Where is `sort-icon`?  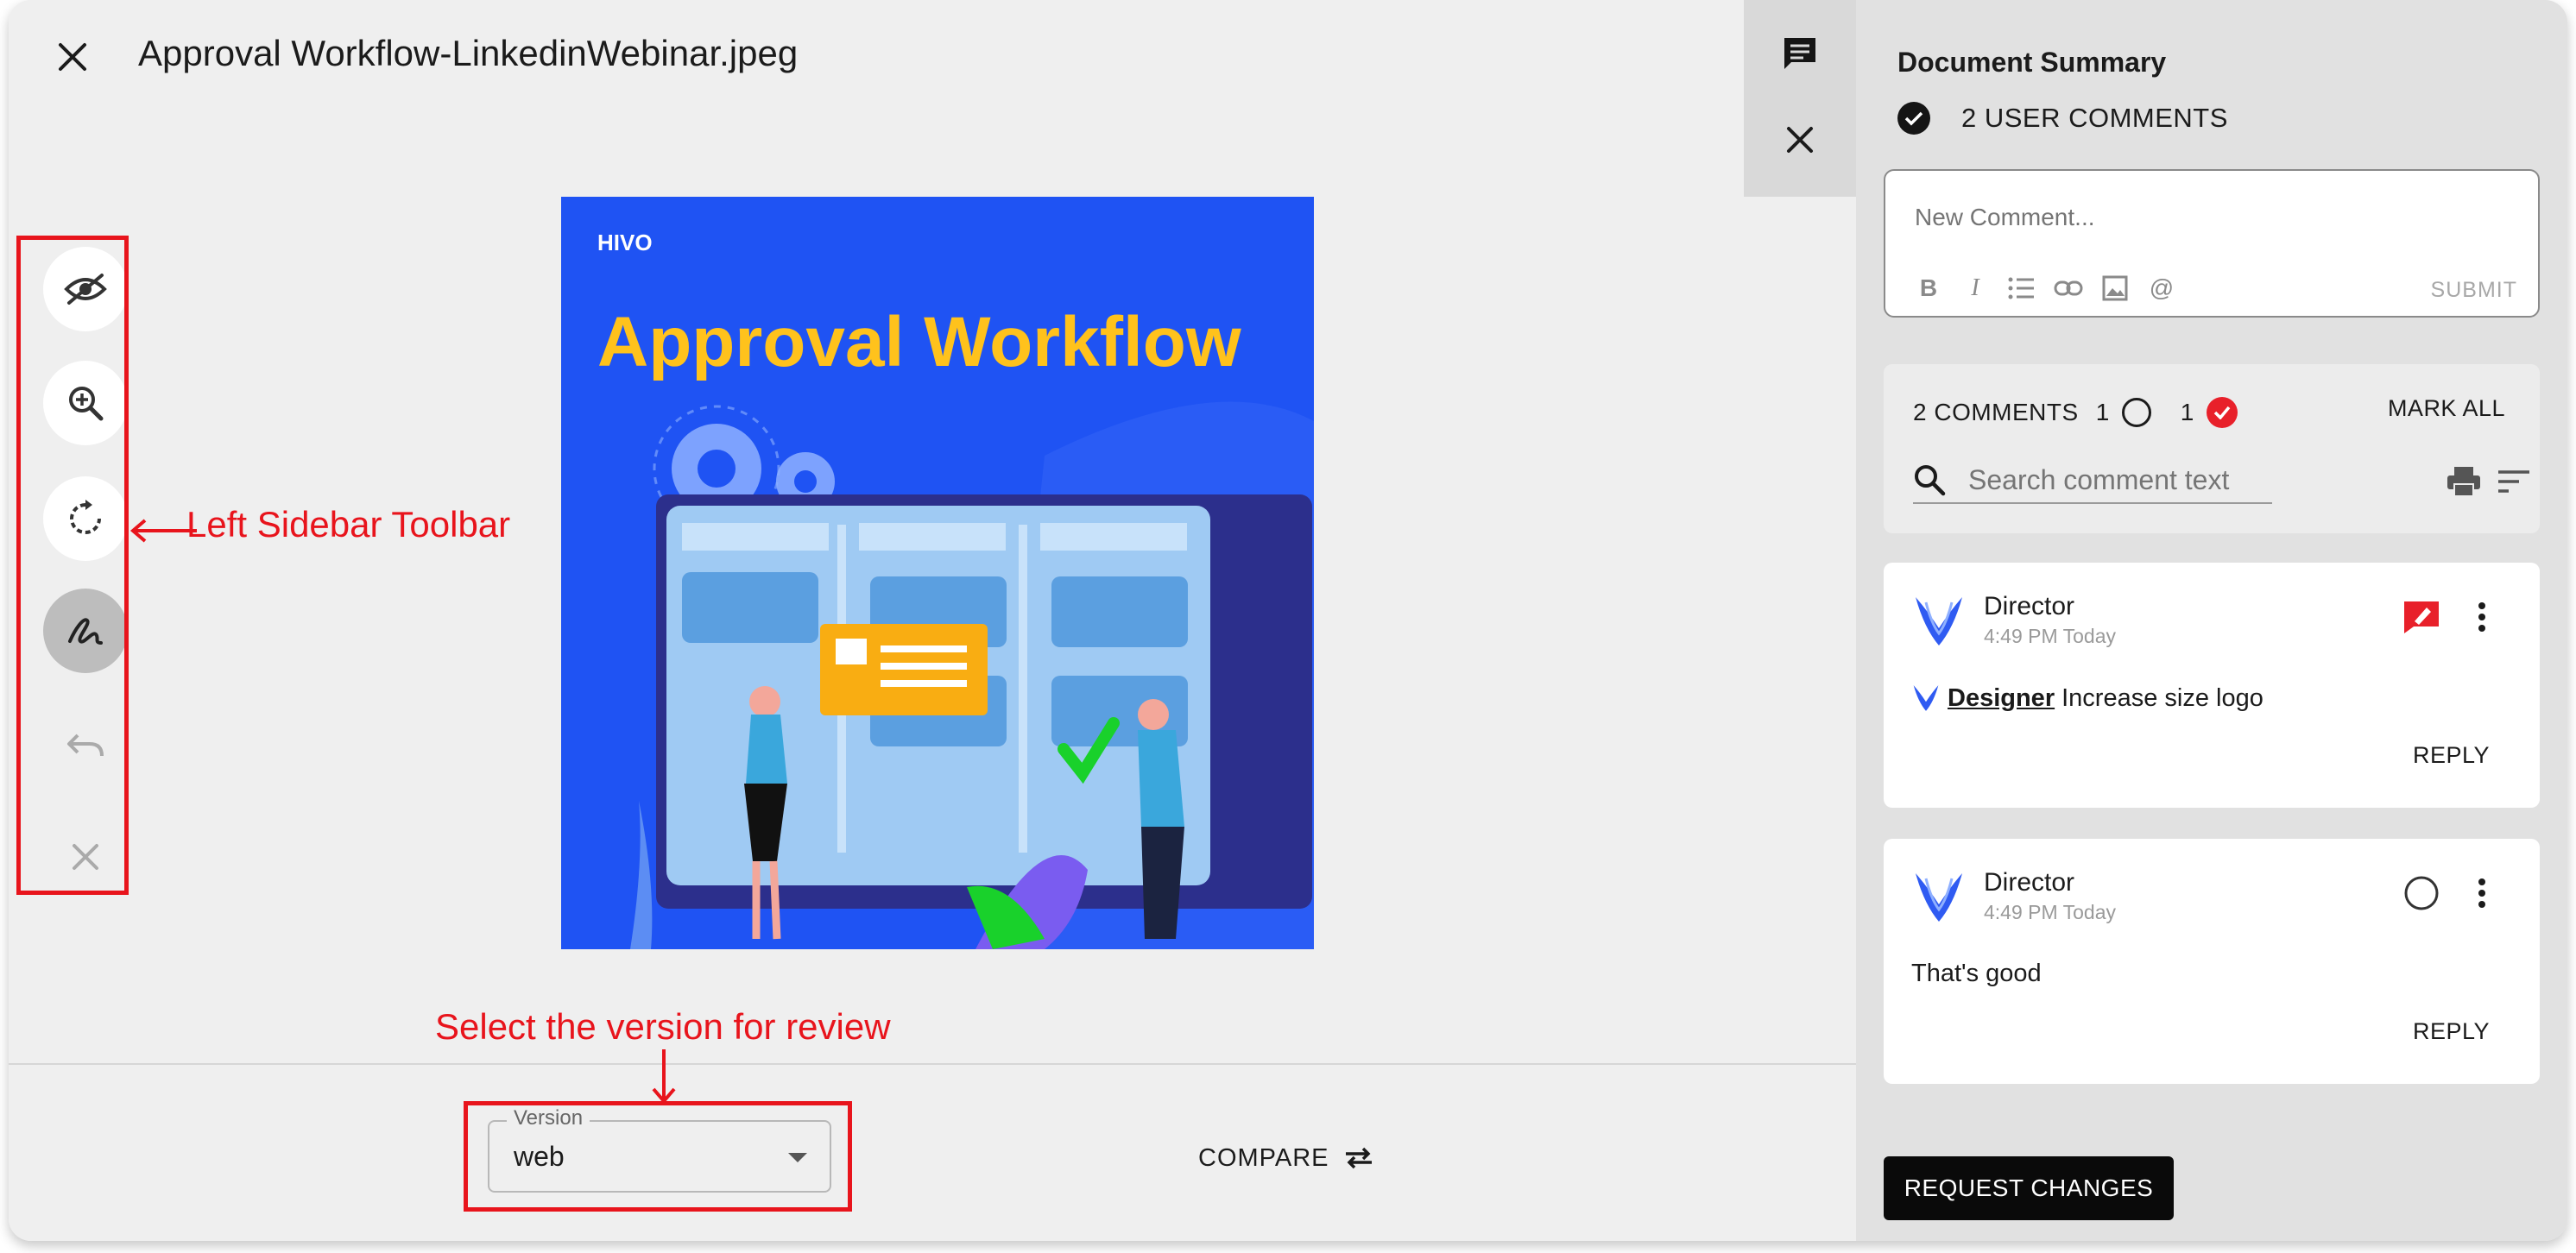
sort-icon is located at coordinates (2513, 482).